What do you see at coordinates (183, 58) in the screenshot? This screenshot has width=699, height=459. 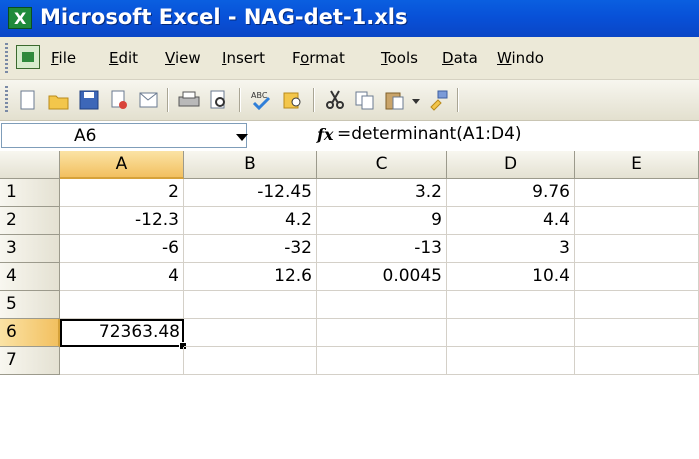 I see `menu-item-view: View` at bounding box center [183, 58].